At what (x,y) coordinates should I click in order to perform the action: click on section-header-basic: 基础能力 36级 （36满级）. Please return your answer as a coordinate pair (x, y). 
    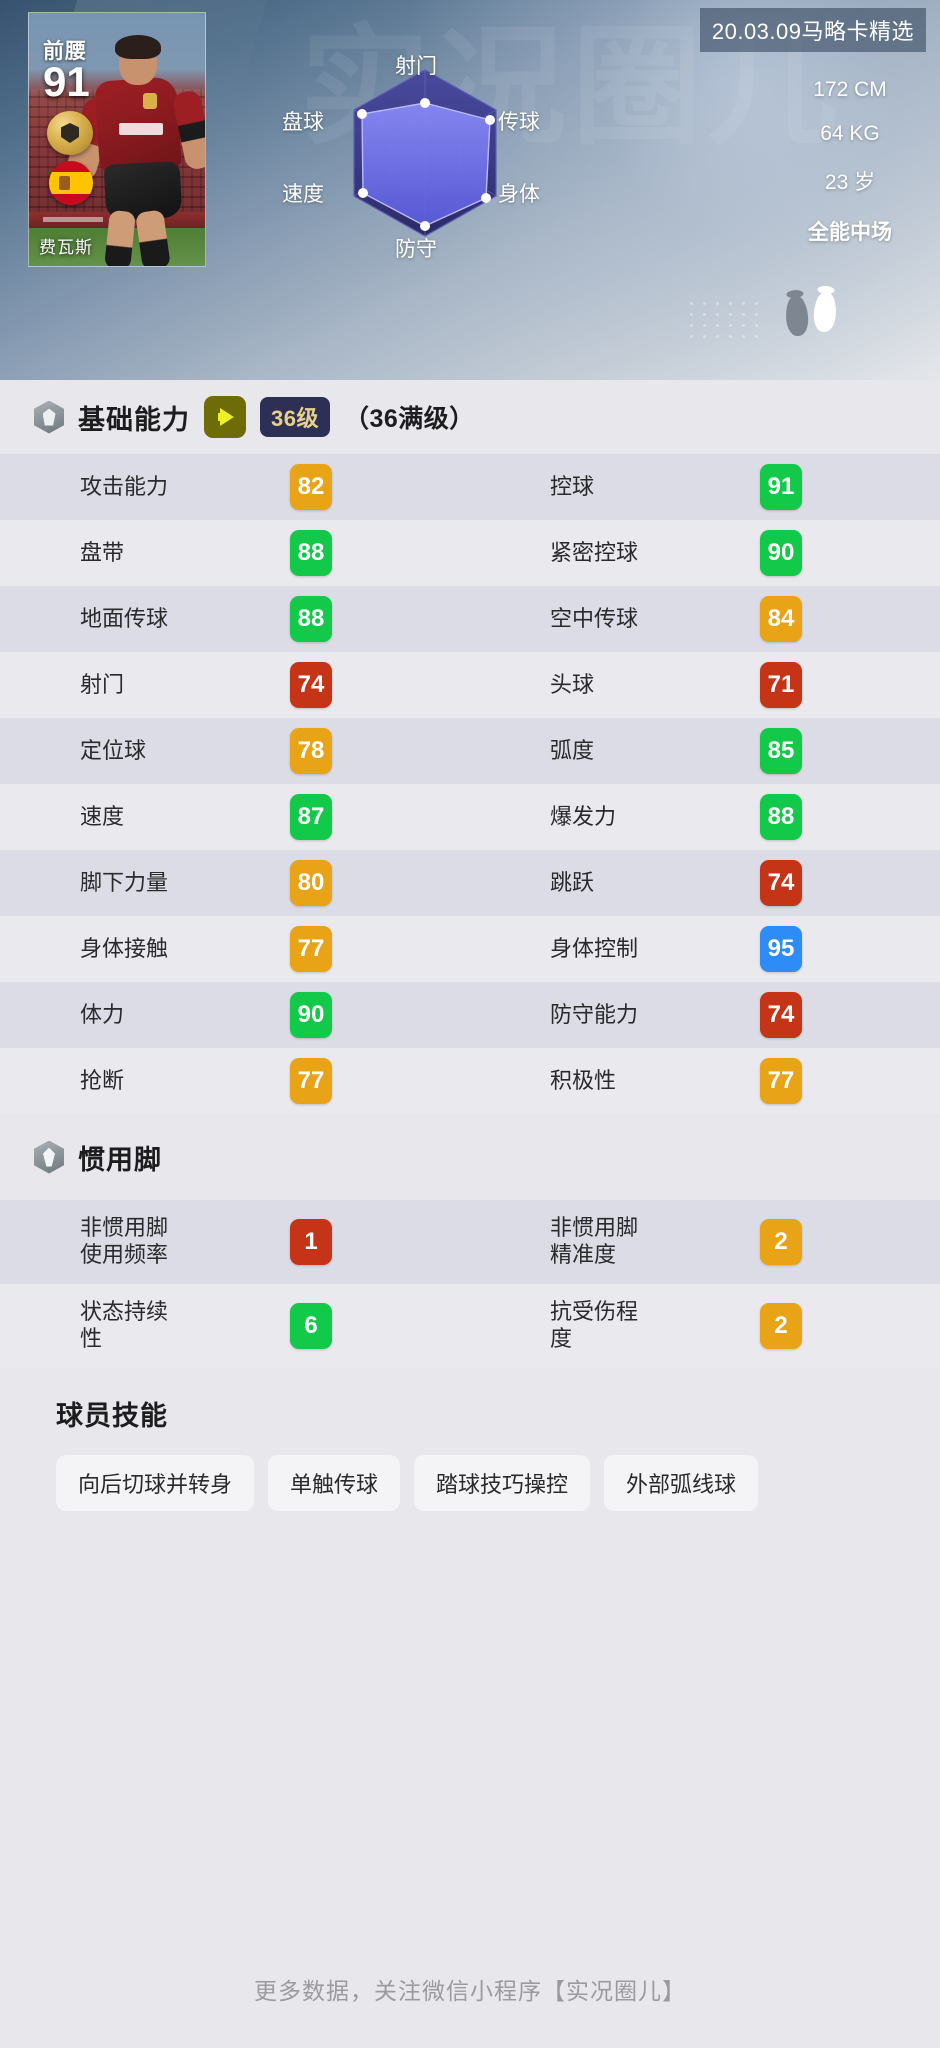
    Looking at the image, I should click on (470, 417).